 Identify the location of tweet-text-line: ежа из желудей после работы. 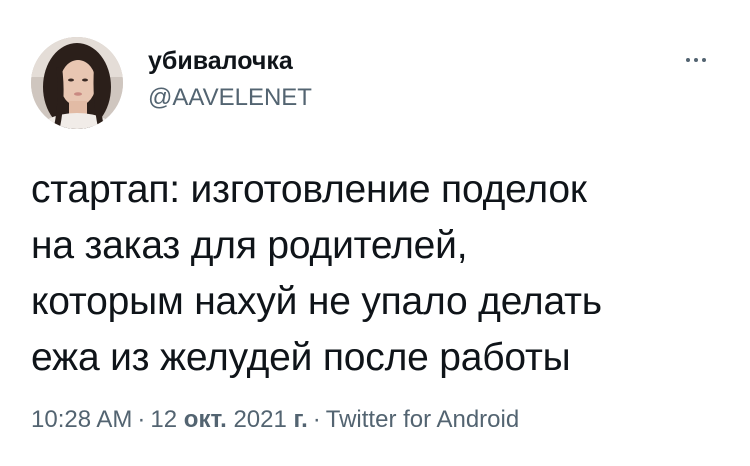
(301, 357).